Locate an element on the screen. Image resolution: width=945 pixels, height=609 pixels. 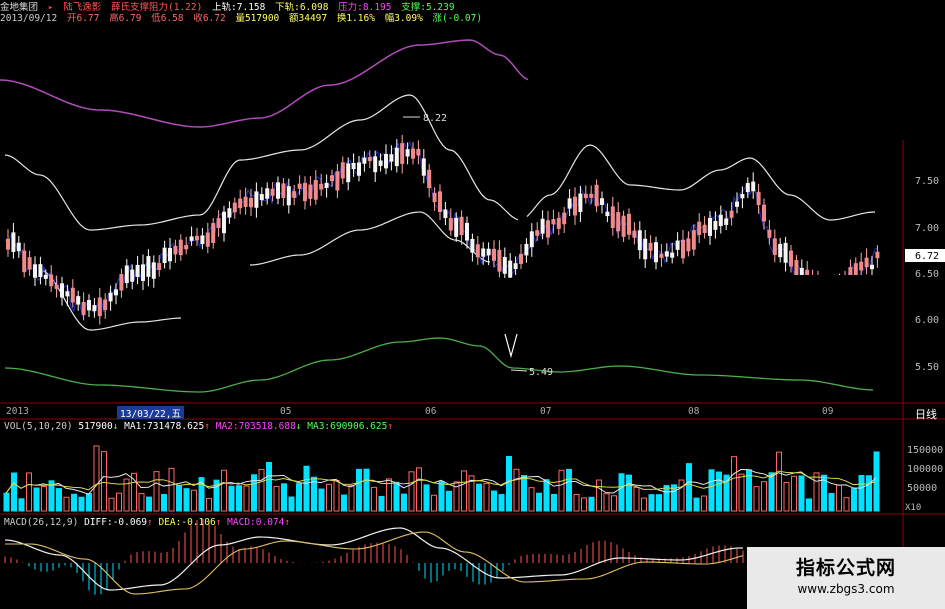
price-tick-label: 6.50 is located at coordinates (927, 274).